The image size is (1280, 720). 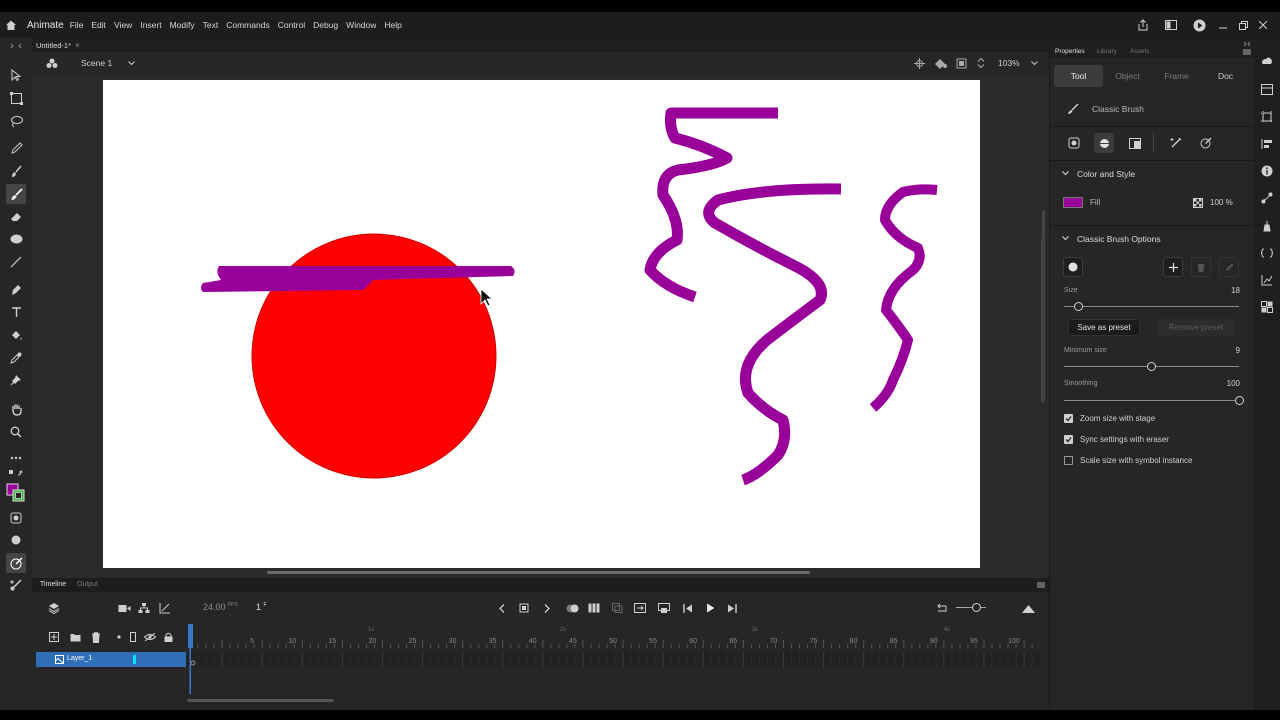 I want to click on tab-output: Output, so click(x=87, y=584).